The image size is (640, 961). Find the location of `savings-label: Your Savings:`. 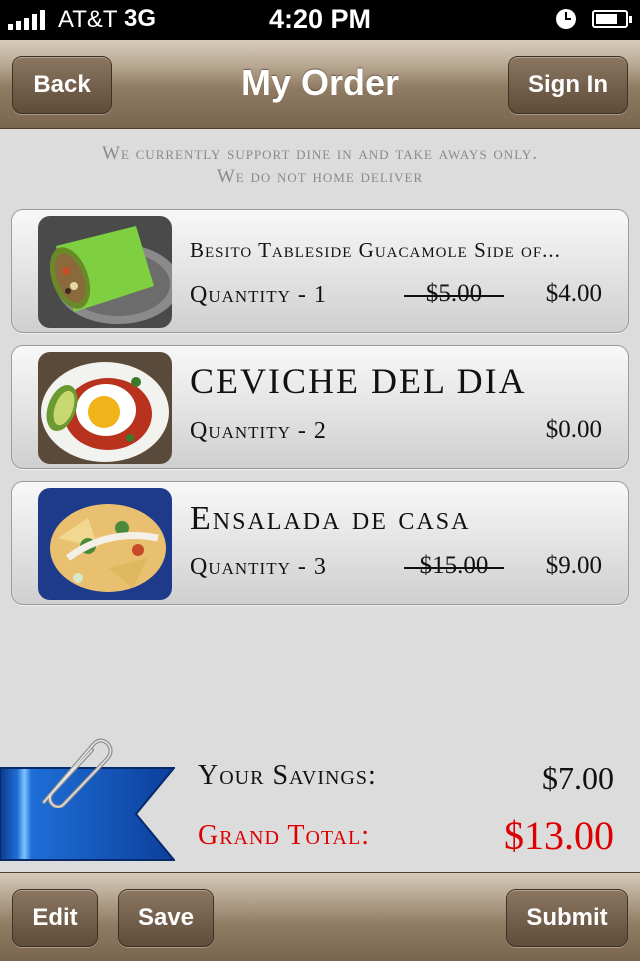

savings-label: Your Savings: is located at coordinates (287, 775).